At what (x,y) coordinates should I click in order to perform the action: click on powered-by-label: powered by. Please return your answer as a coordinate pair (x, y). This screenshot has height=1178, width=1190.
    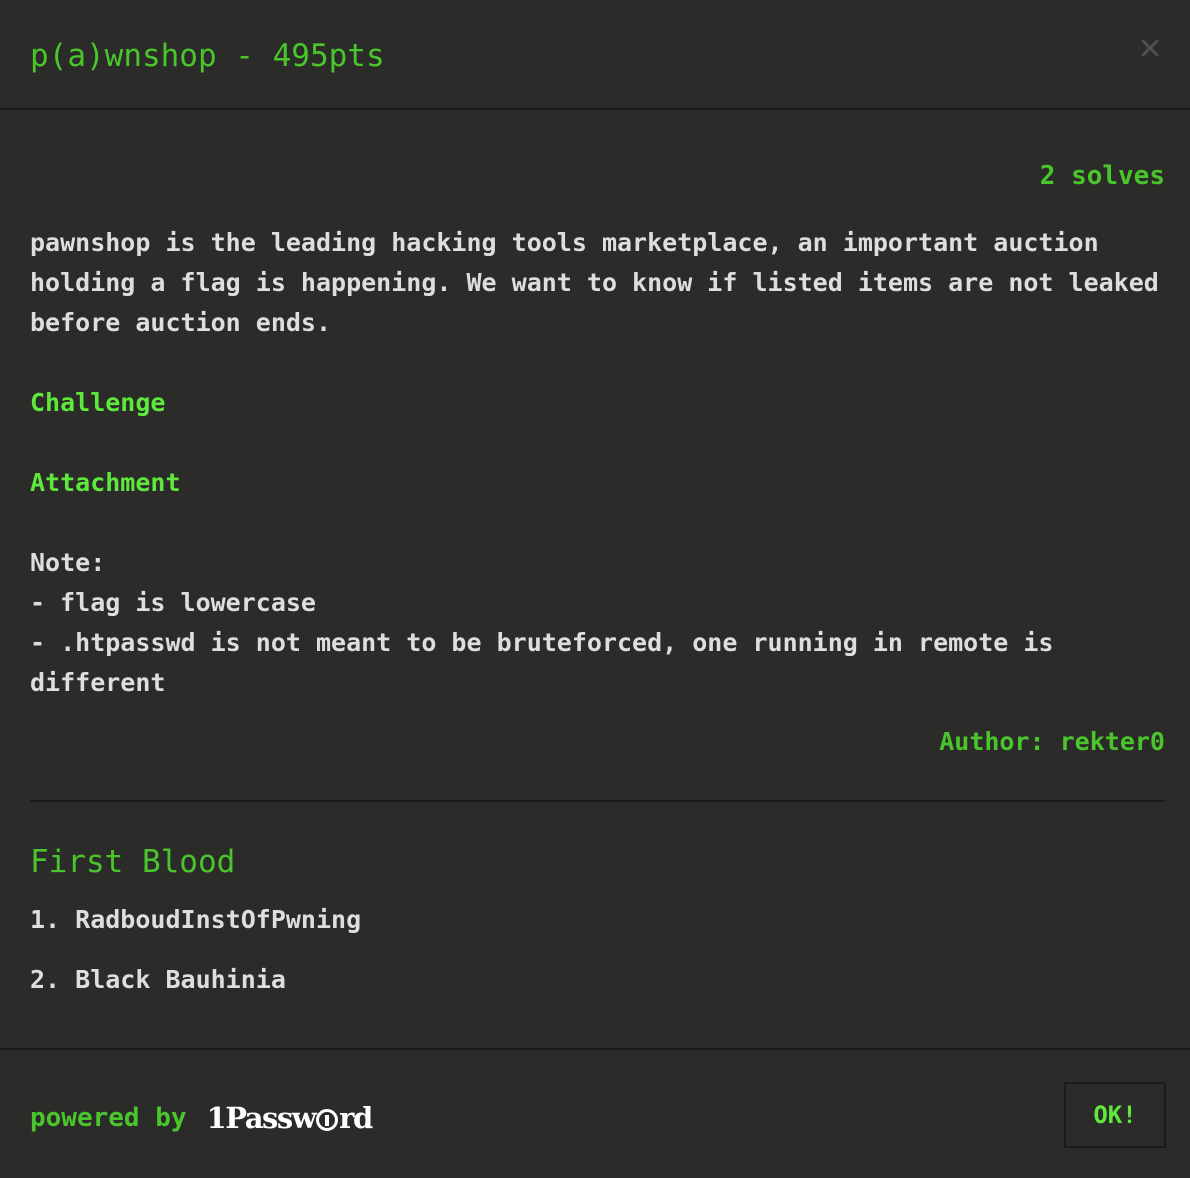
    Looking at the image, I should click on (108, 1118).